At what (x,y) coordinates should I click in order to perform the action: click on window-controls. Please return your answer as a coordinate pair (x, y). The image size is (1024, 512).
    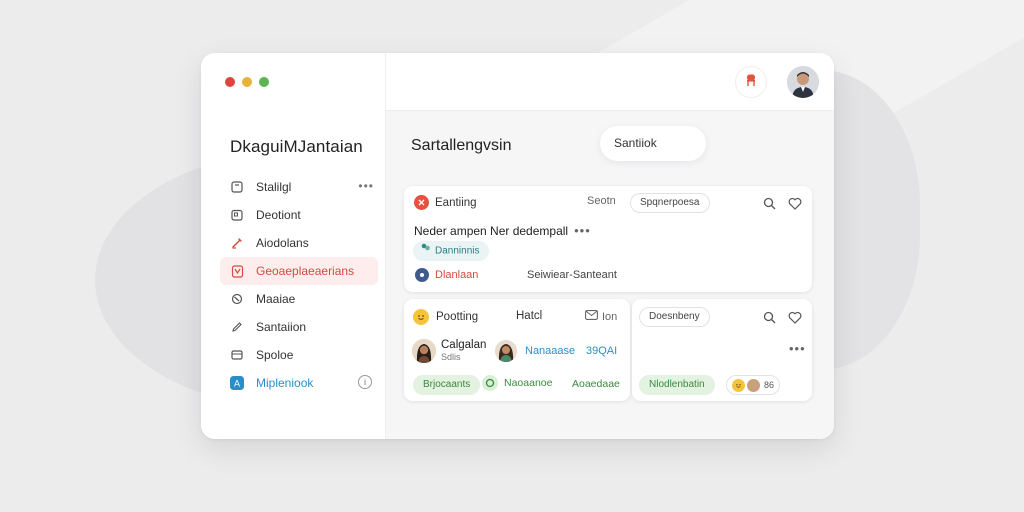
    Looking at the image, I should click on (247, 82).